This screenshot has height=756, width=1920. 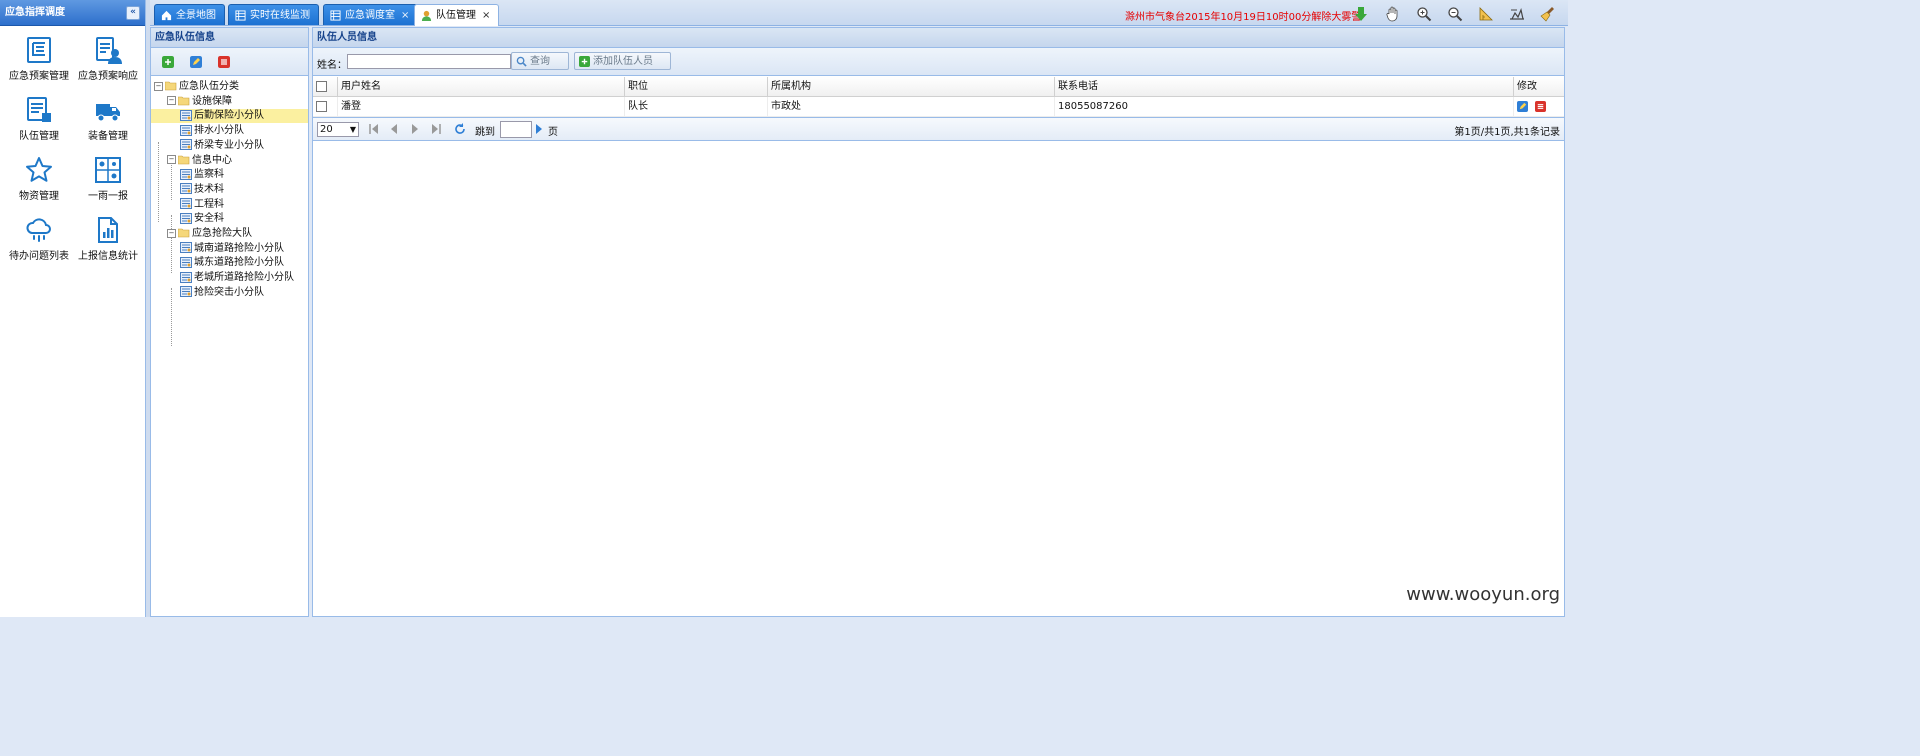 I want to click on tree-node: 抢险突击小分队, so click(x=229, y=293).